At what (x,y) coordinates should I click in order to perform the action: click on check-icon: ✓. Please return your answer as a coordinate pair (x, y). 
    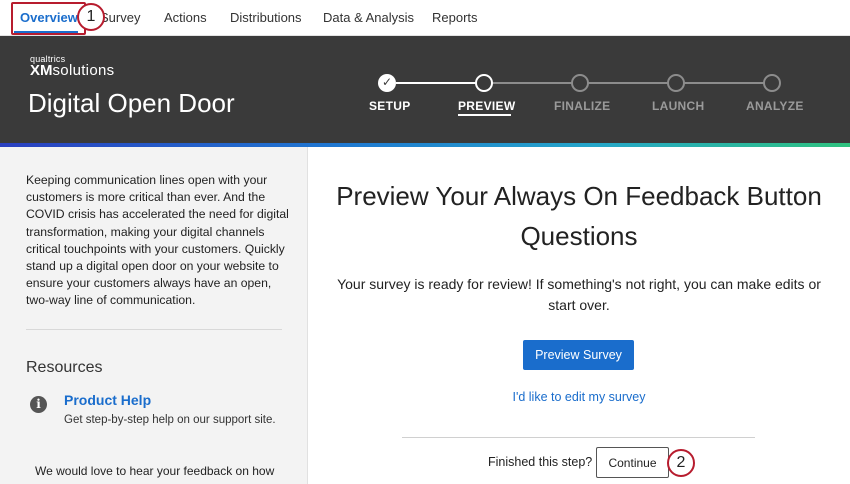
    Looking at the image, I should click on (387, 82).